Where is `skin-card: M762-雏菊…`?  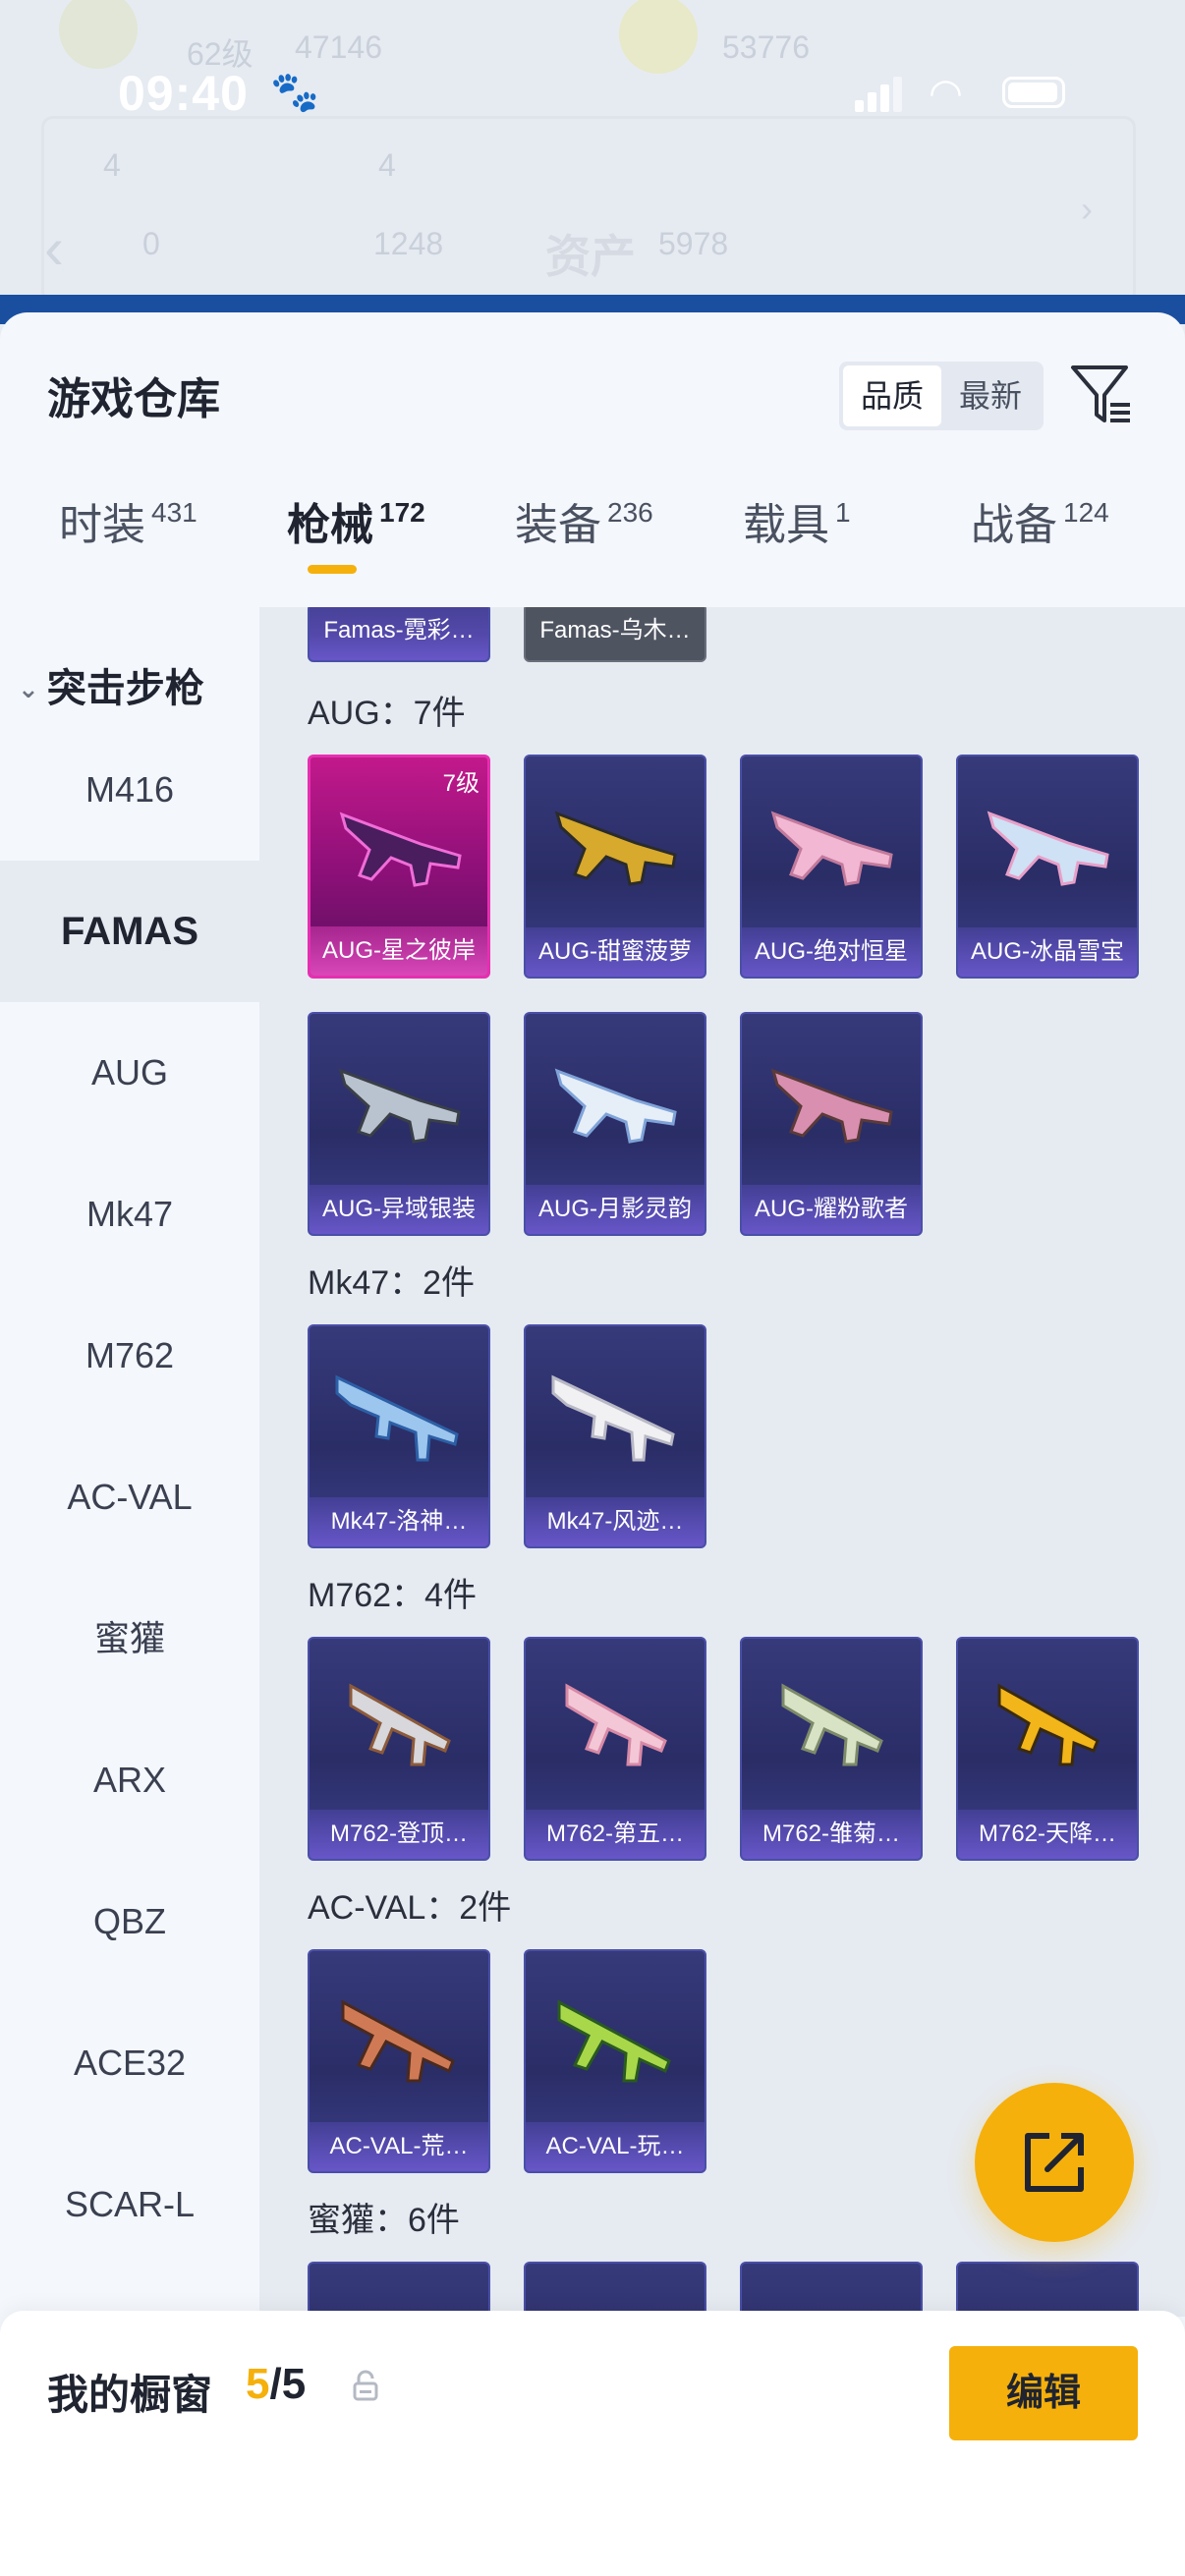 skin-card: M762-雏菊… is located at coordinates (832, 1749).